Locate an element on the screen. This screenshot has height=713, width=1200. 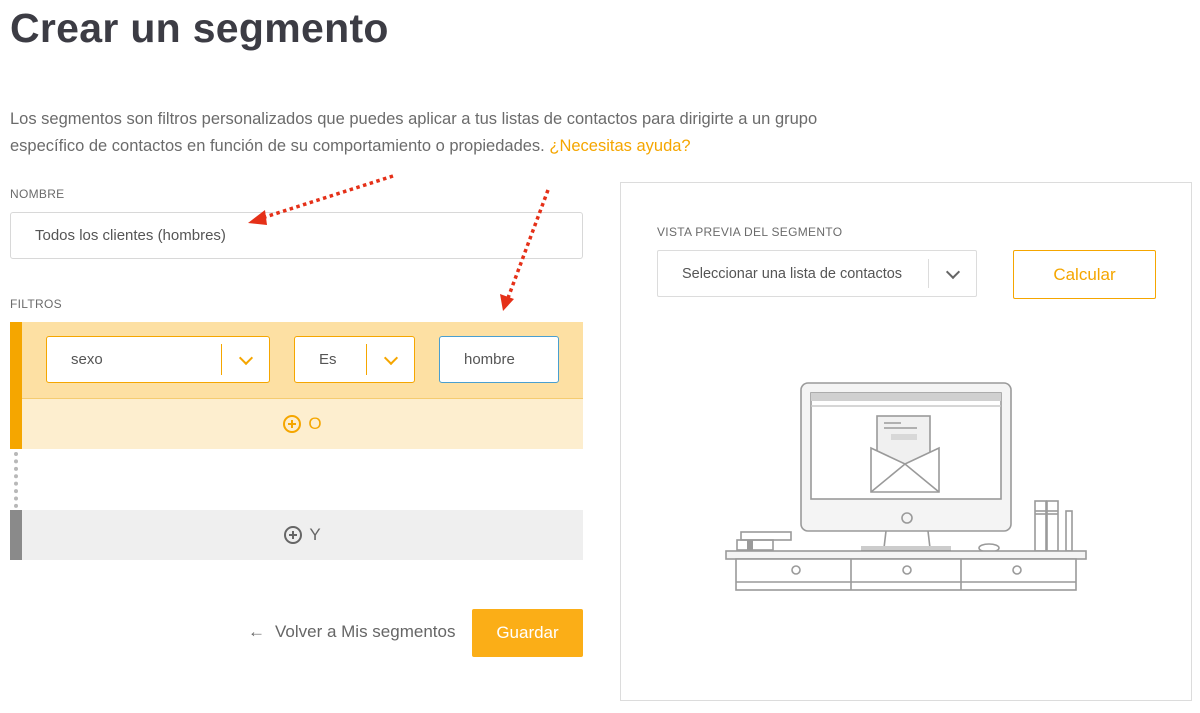
preview-label: VISTA PREVIA DEL SEGMENTO is located at coordinates (750, 232).